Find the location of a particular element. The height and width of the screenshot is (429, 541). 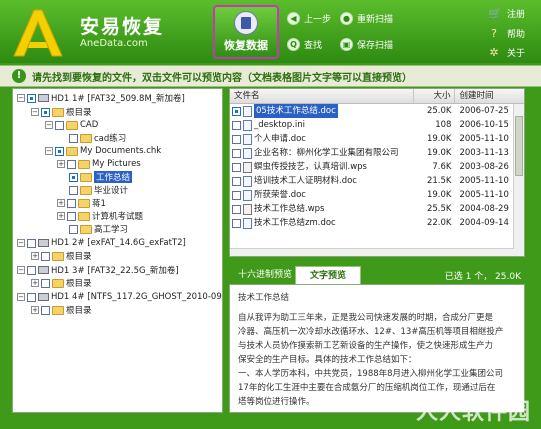

table-row: 技术工作总结.wps 25.5K 2004-08-29 is located at coordinates (377, 209).